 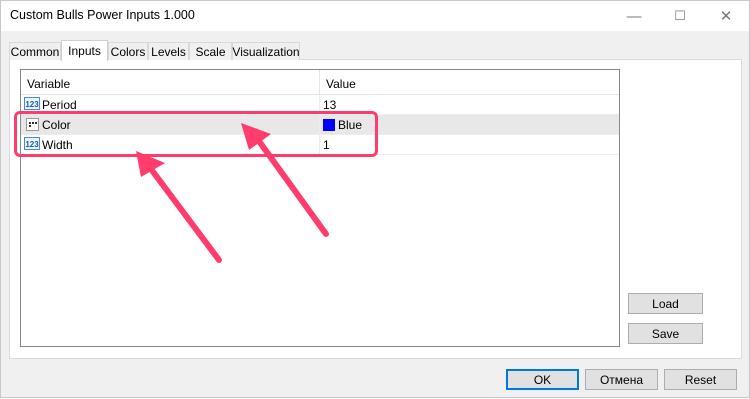 What do you see at coordinates (665, 333) in the screenshot?
I see `save-button: Save` at bounding box center [665, 333].